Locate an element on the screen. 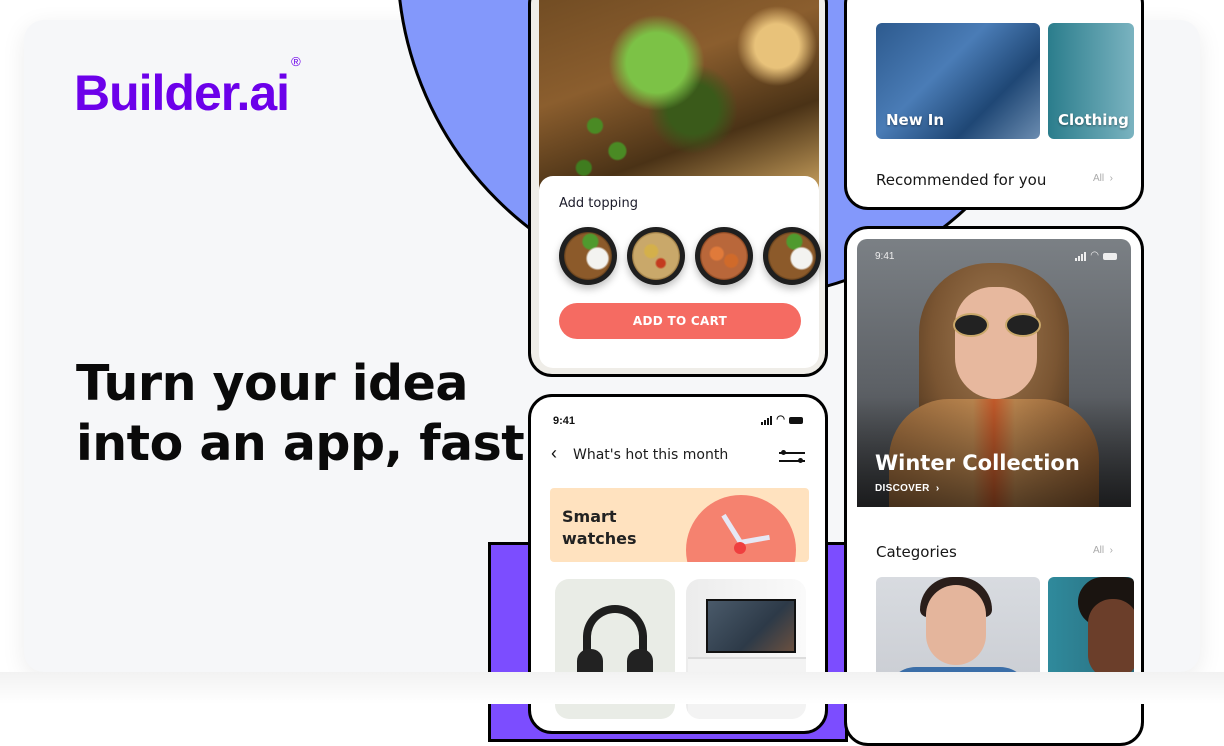 This screenshot has height=746, width=1224. tile-label: New In is located at coordinates (915, 120).